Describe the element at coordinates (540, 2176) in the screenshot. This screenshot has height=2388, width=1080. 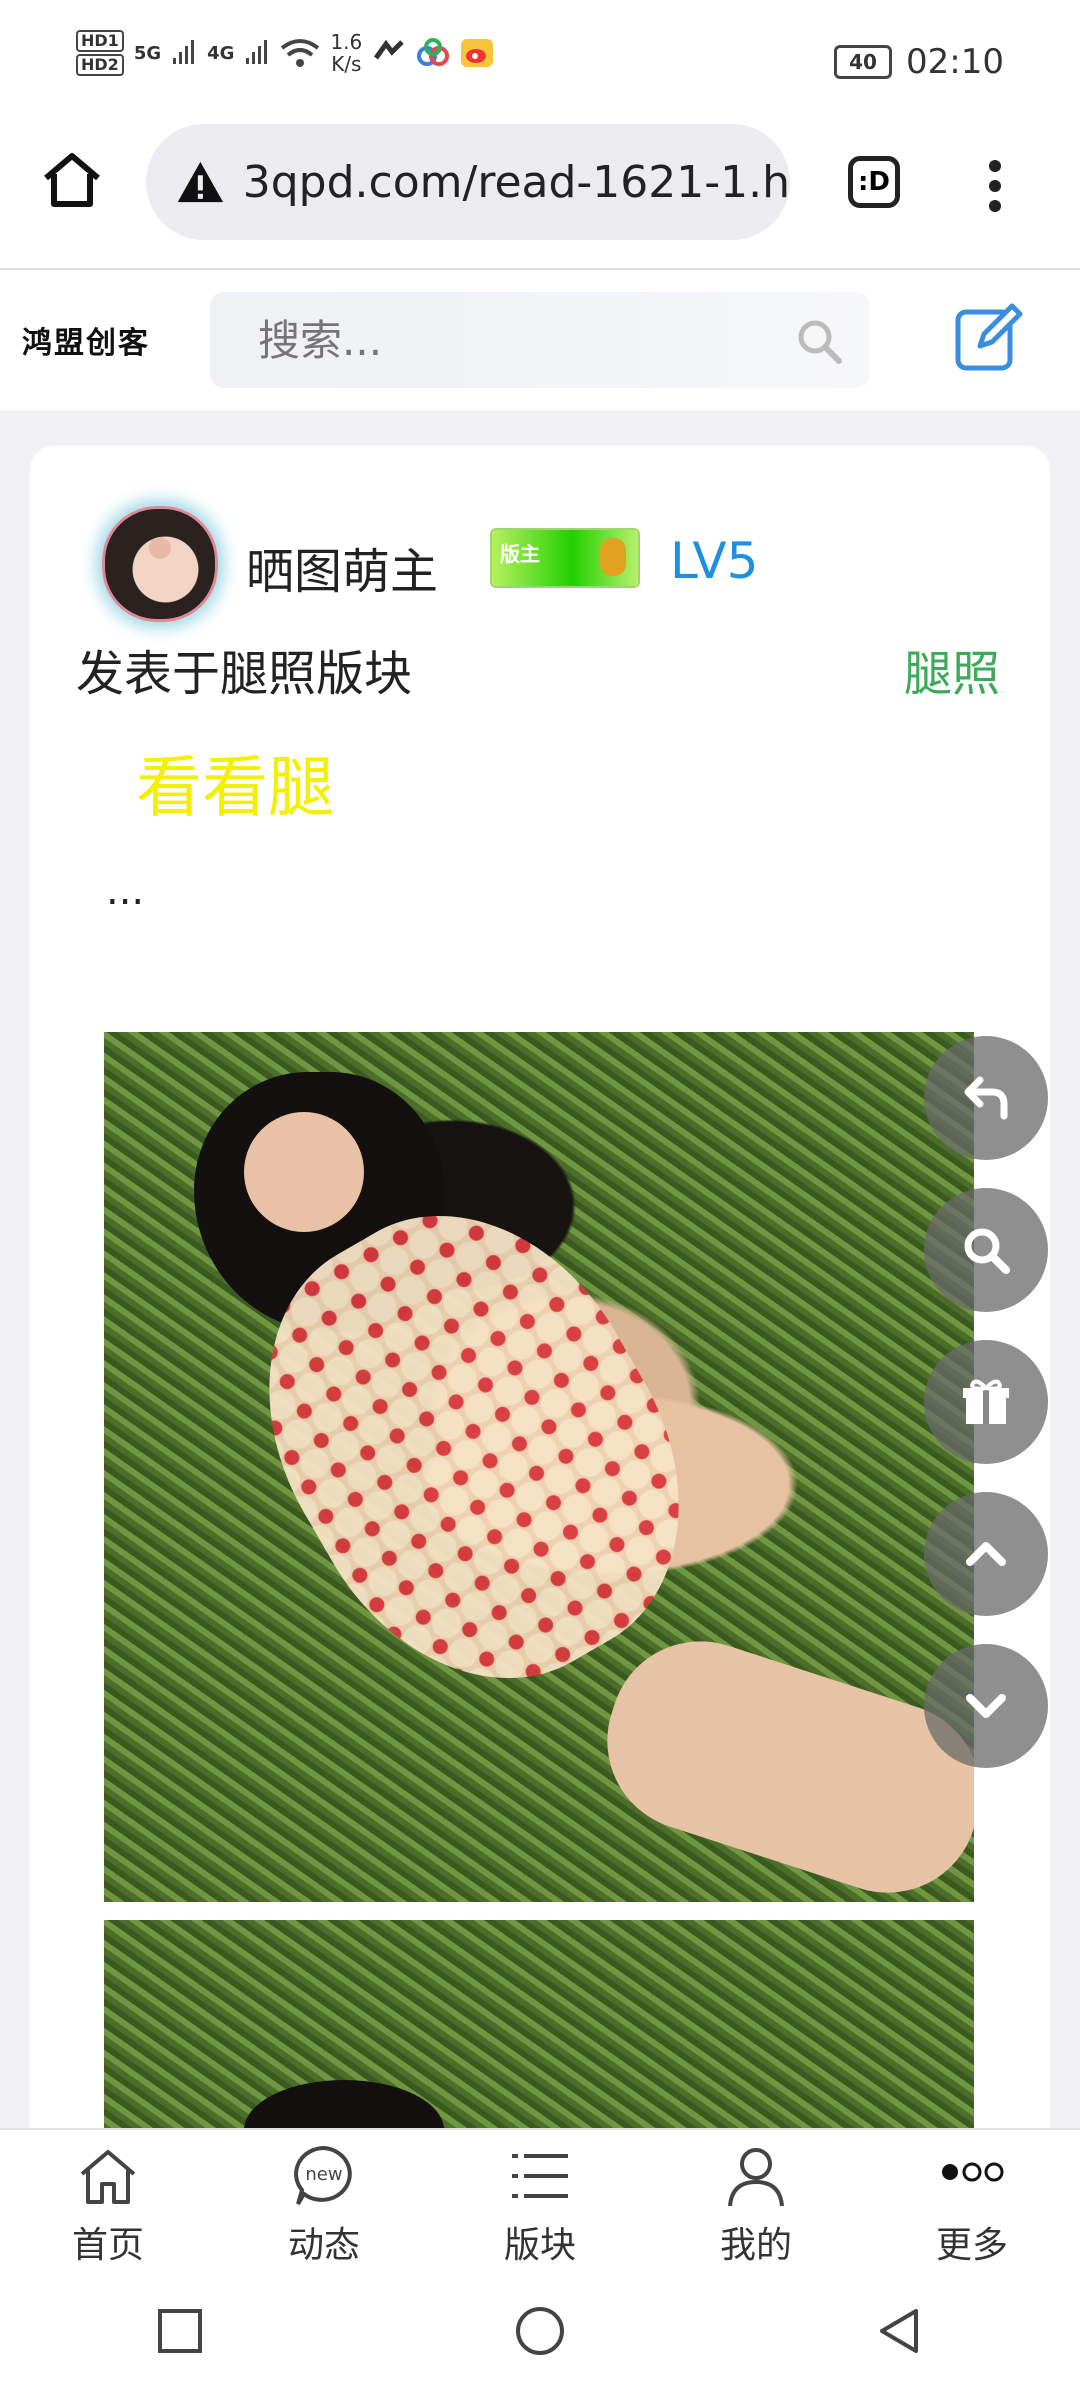
I see `list-icon` at that location.